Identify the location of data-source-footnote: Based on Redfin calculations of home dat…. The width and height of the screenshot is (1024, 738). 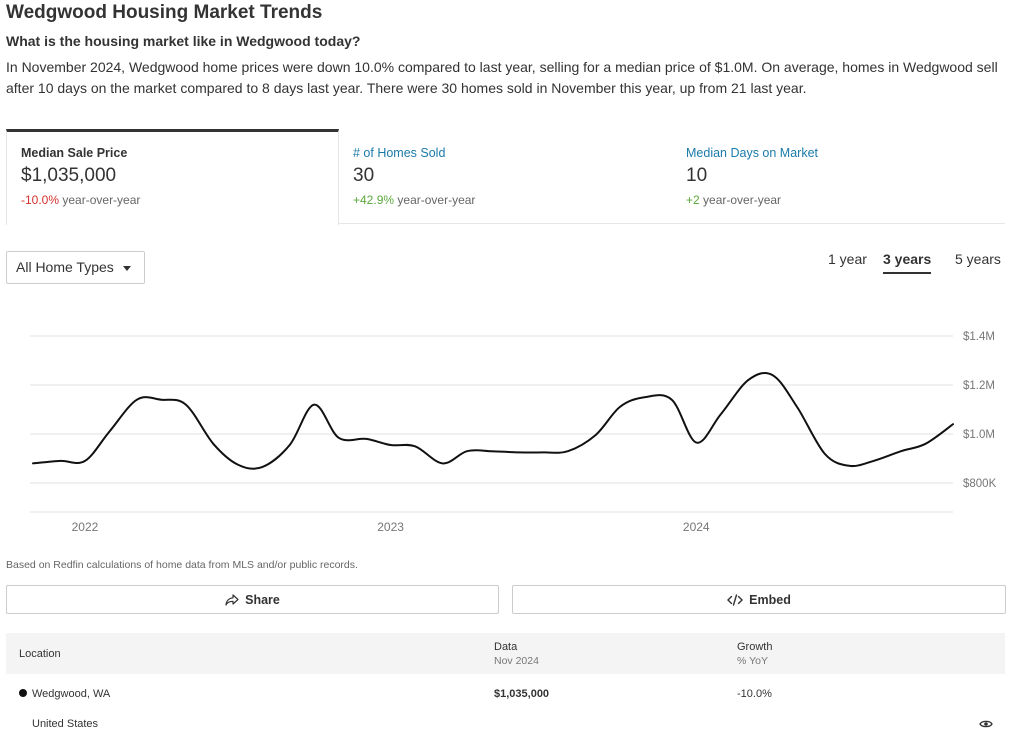
(182, 565).